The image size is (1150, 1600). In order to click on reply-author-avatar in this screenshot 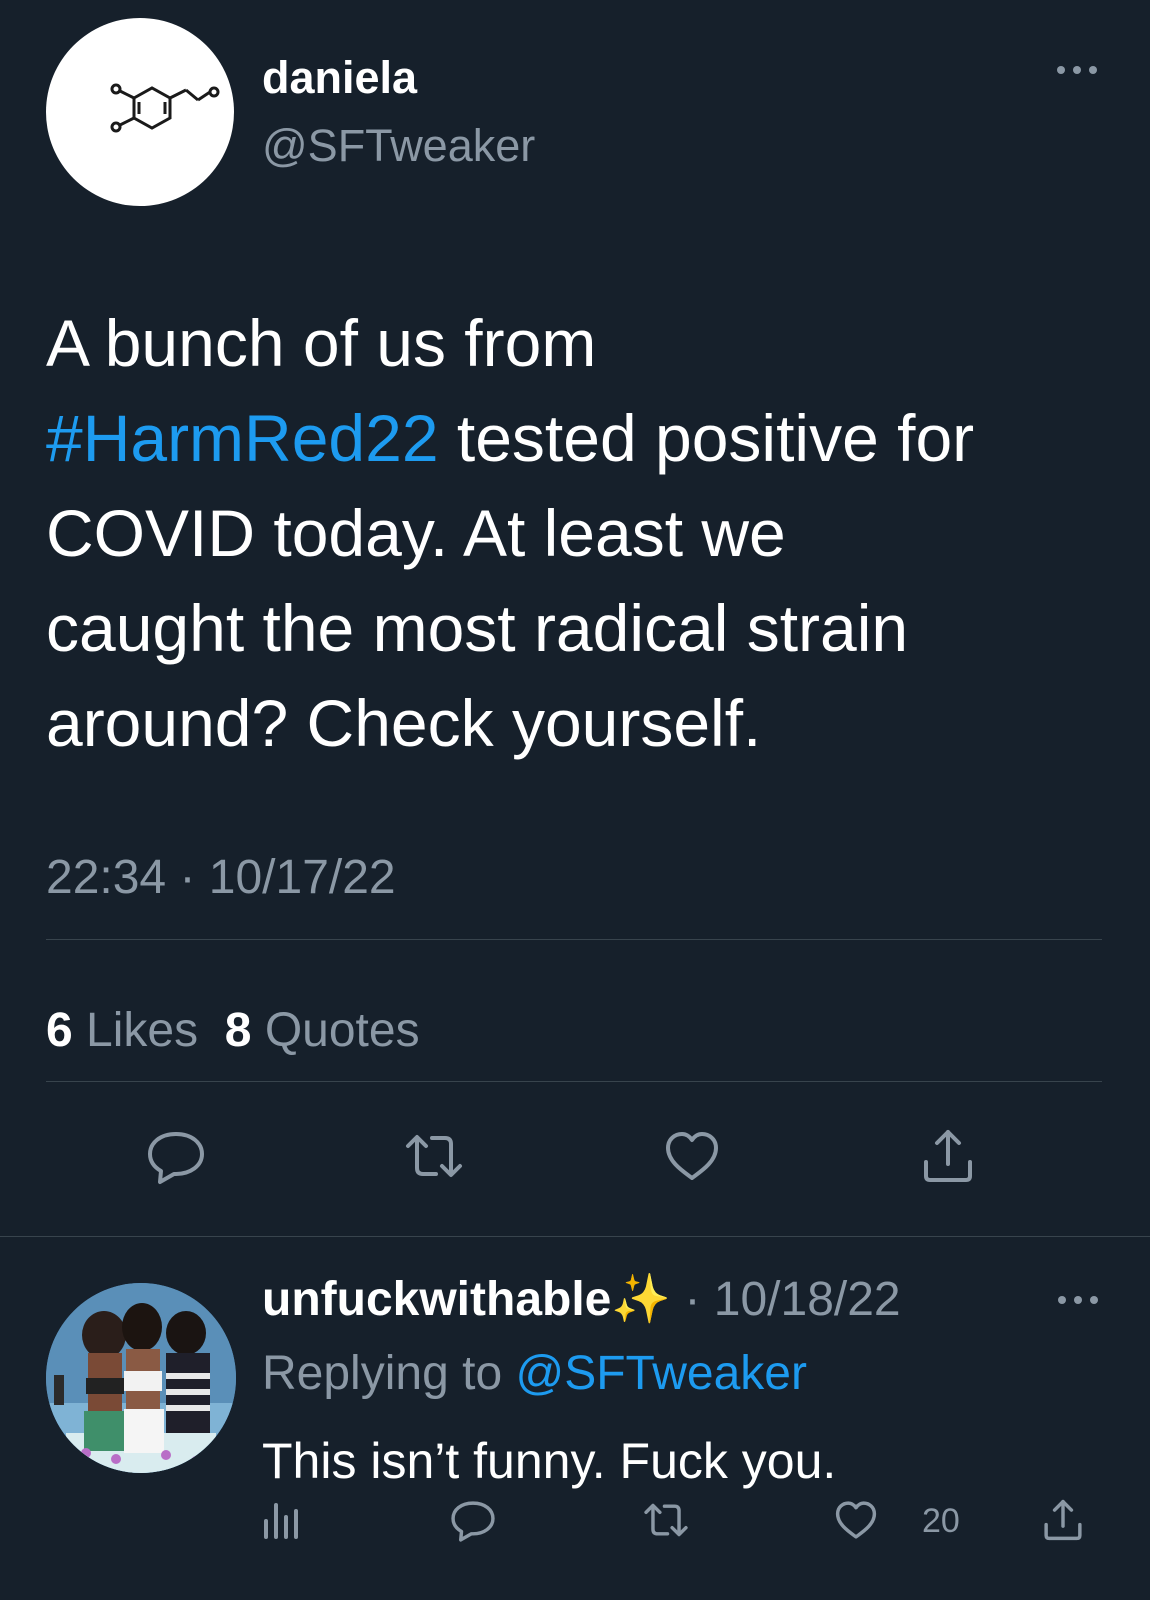, I will do `click(141, 1378)`.